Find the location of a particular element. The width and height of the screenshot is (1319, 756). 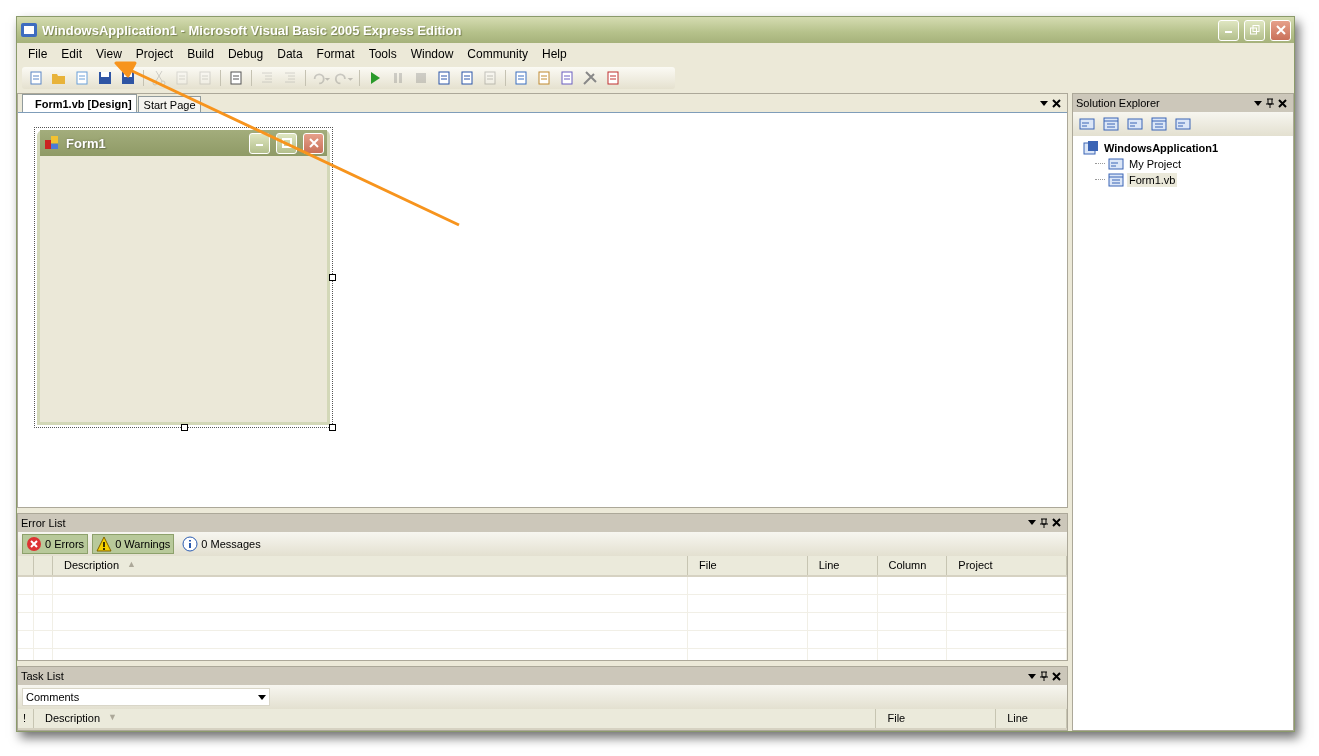

menu-item: Help is located at coordinates (554, 54).